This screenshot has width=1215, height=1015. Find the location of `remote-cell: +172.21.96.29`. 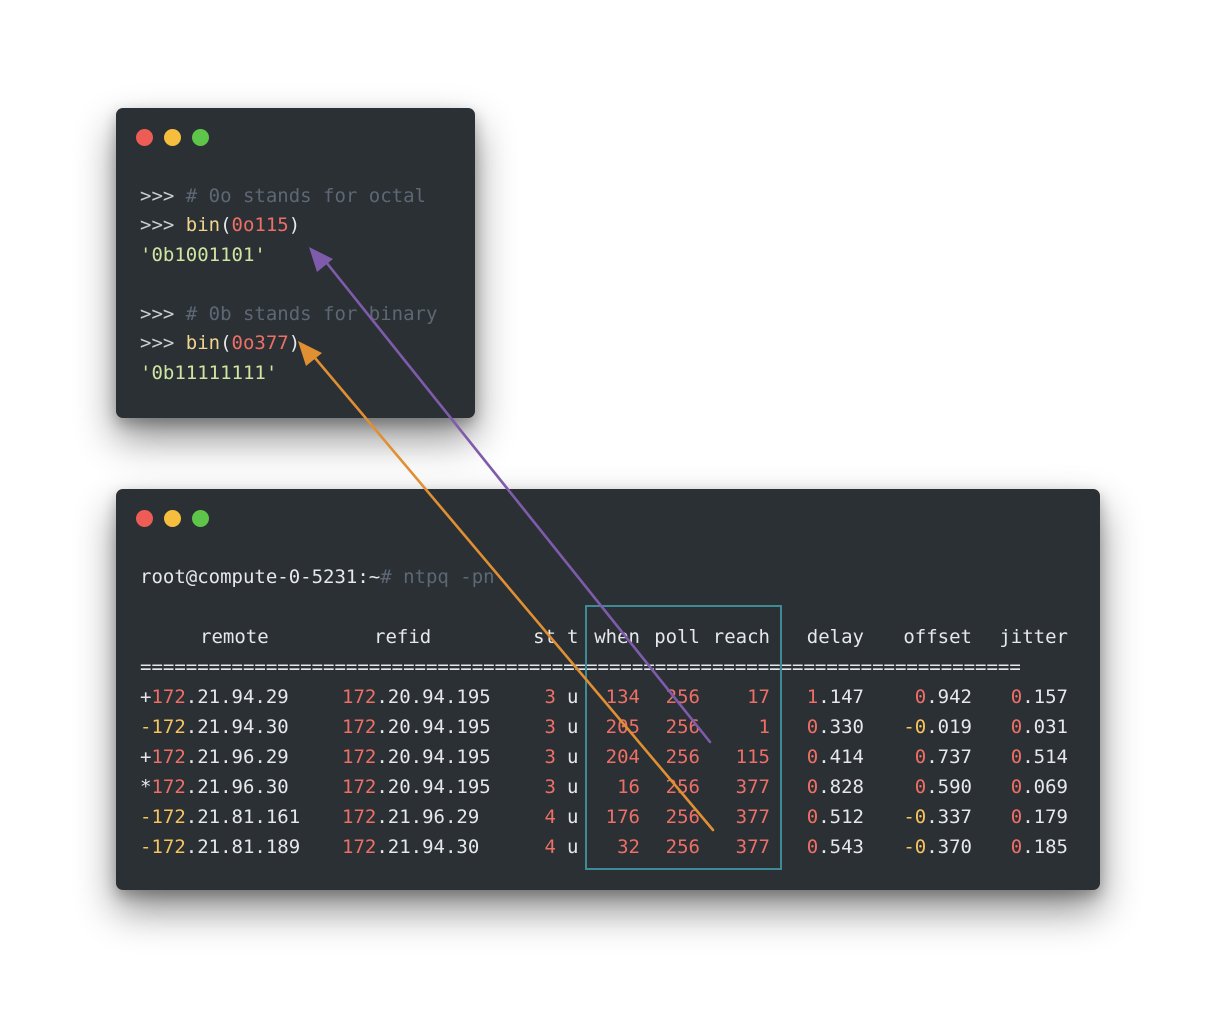

remote-cell: +172.21.96.29 is located at coordinates (230, 757).